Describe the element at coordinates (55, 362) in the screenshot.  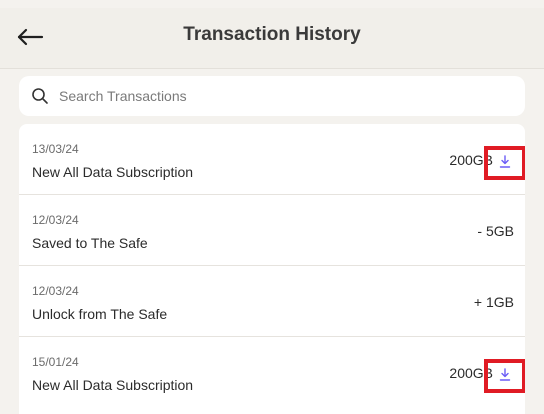
I see `transaction-date: 15/01/24` at that location.